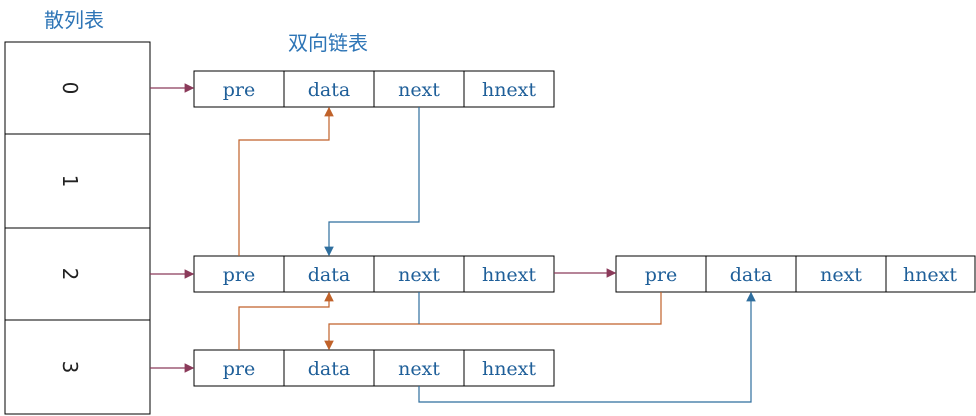 Image resolution: width=976 pixels, height=416 pixels. What do you see at coordinates (70, 88) in the screenshot?
I see `hash-slot-index: 0` at bounding box center [70, 88].